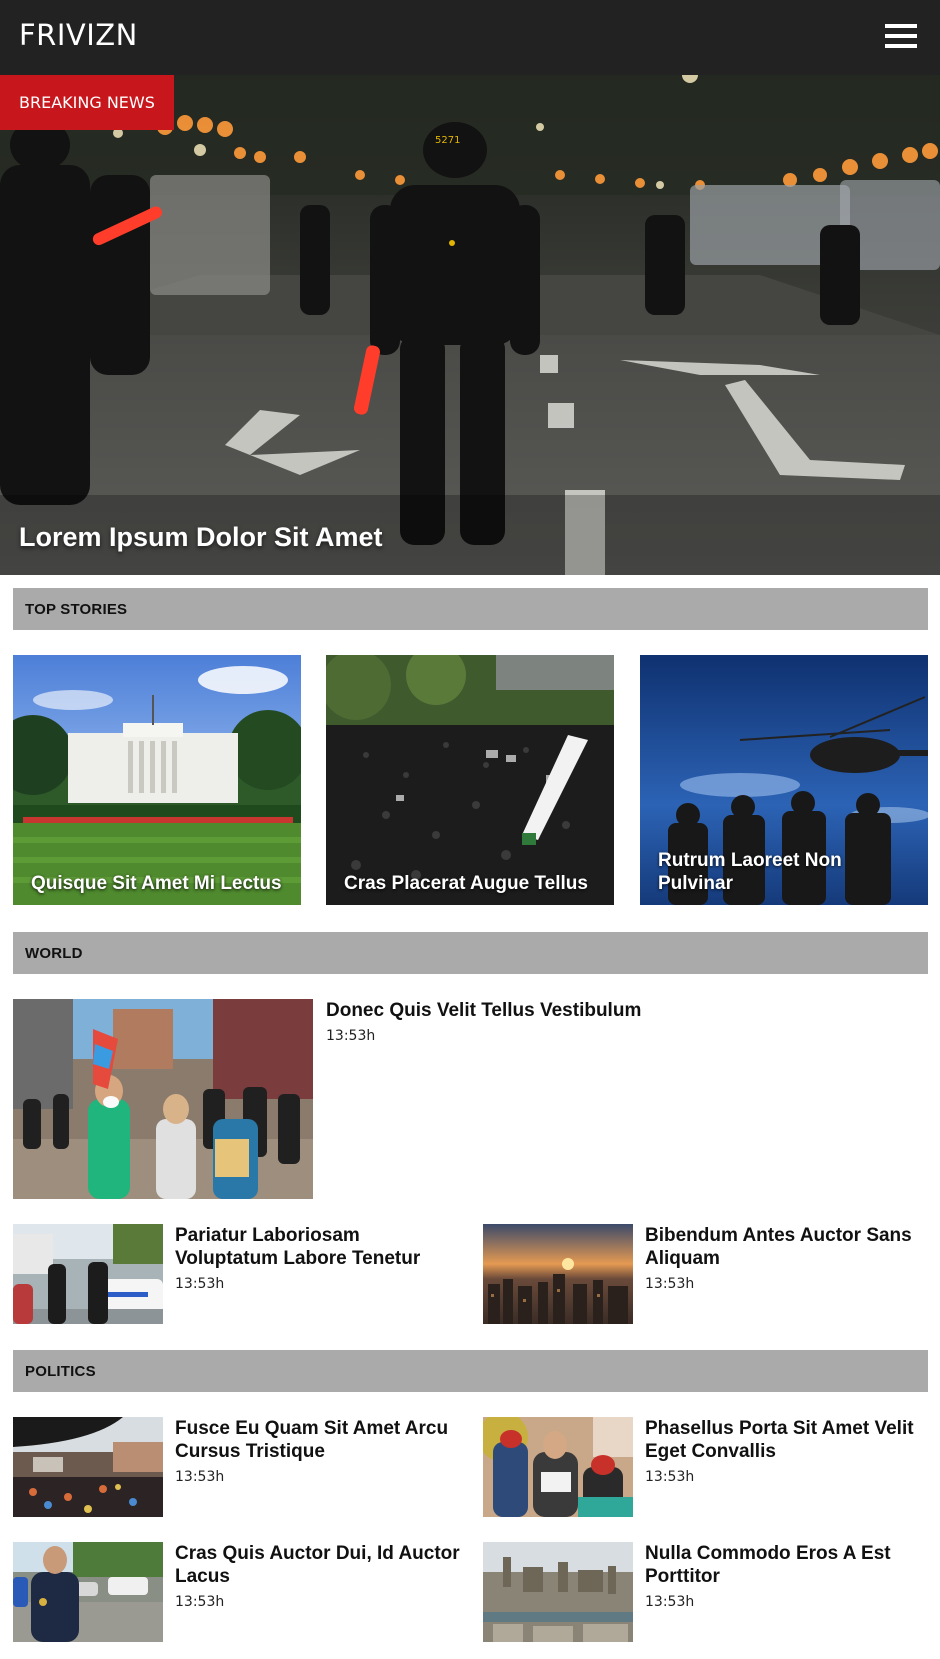 This screenshot has width=940, height=1659. I want to click on white-house-image, so click(157, 780).